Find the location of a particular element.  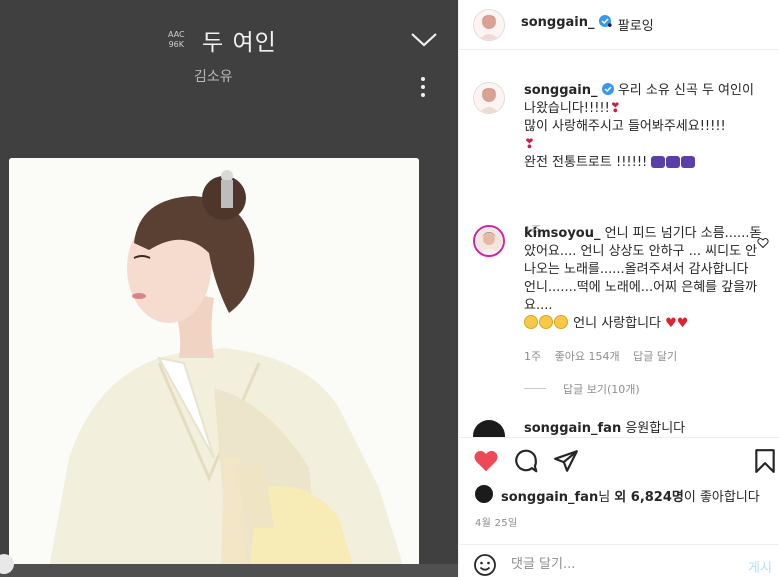

comment-body: songgain_fan 응원합니다 is located at coordinates (644, 428).